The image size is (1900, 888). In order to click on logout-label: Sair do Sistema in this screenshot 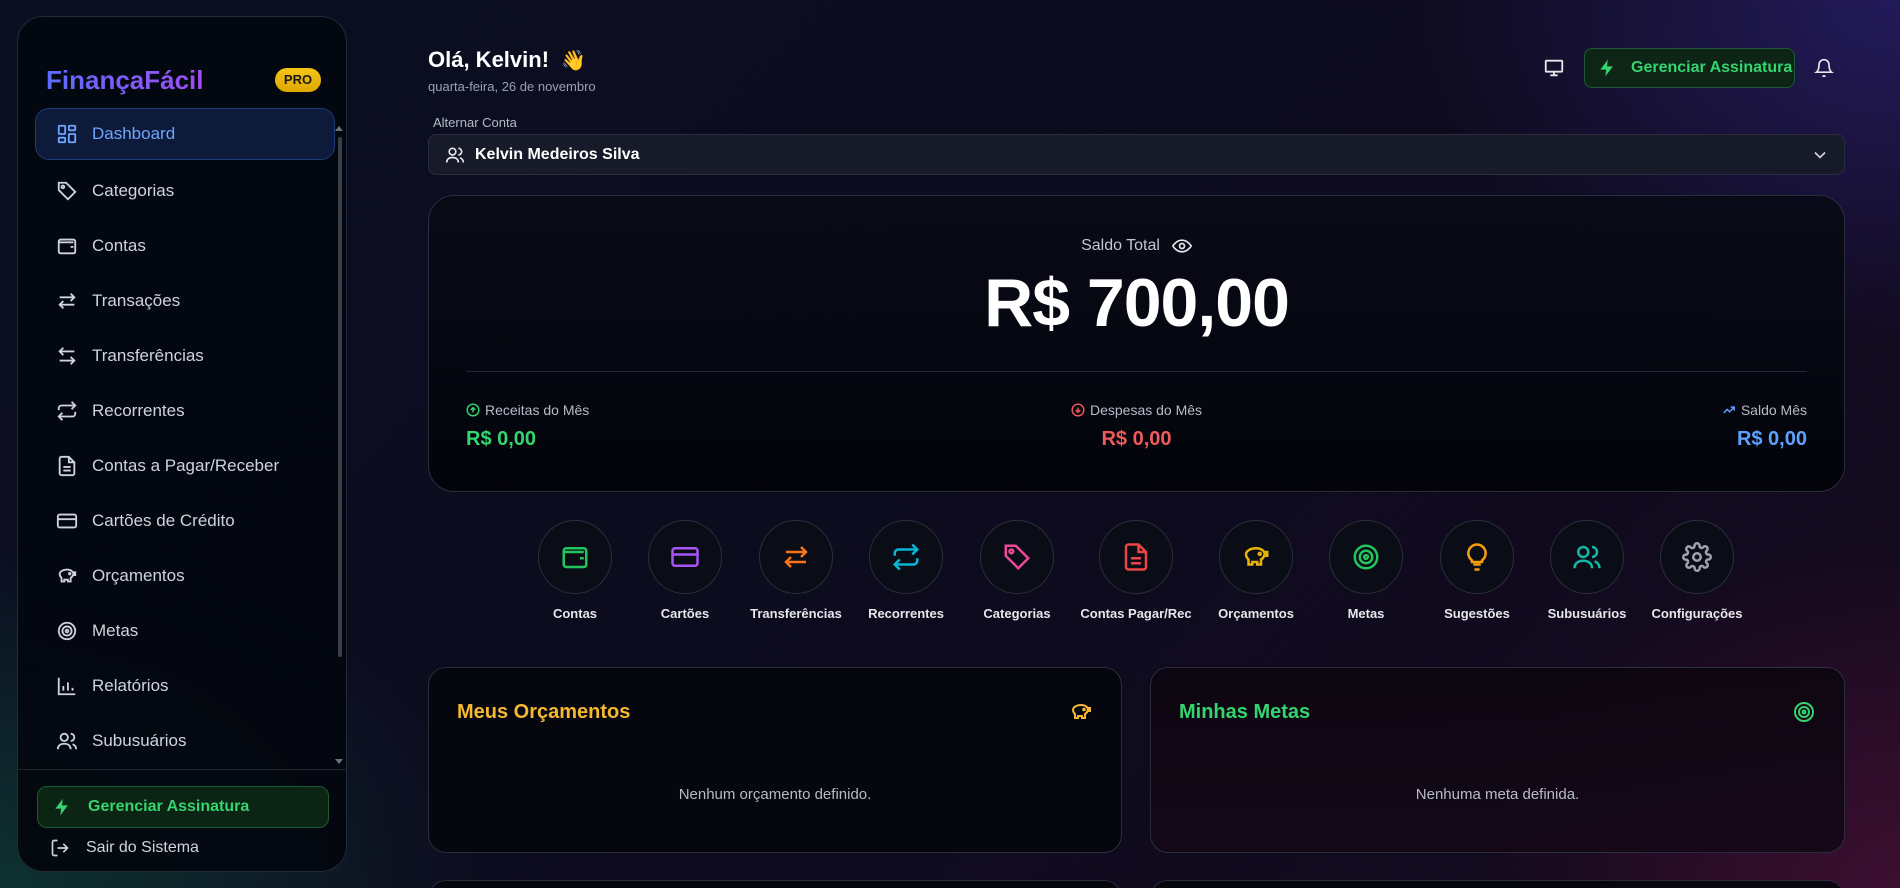, I will do `click(142, 847)`.